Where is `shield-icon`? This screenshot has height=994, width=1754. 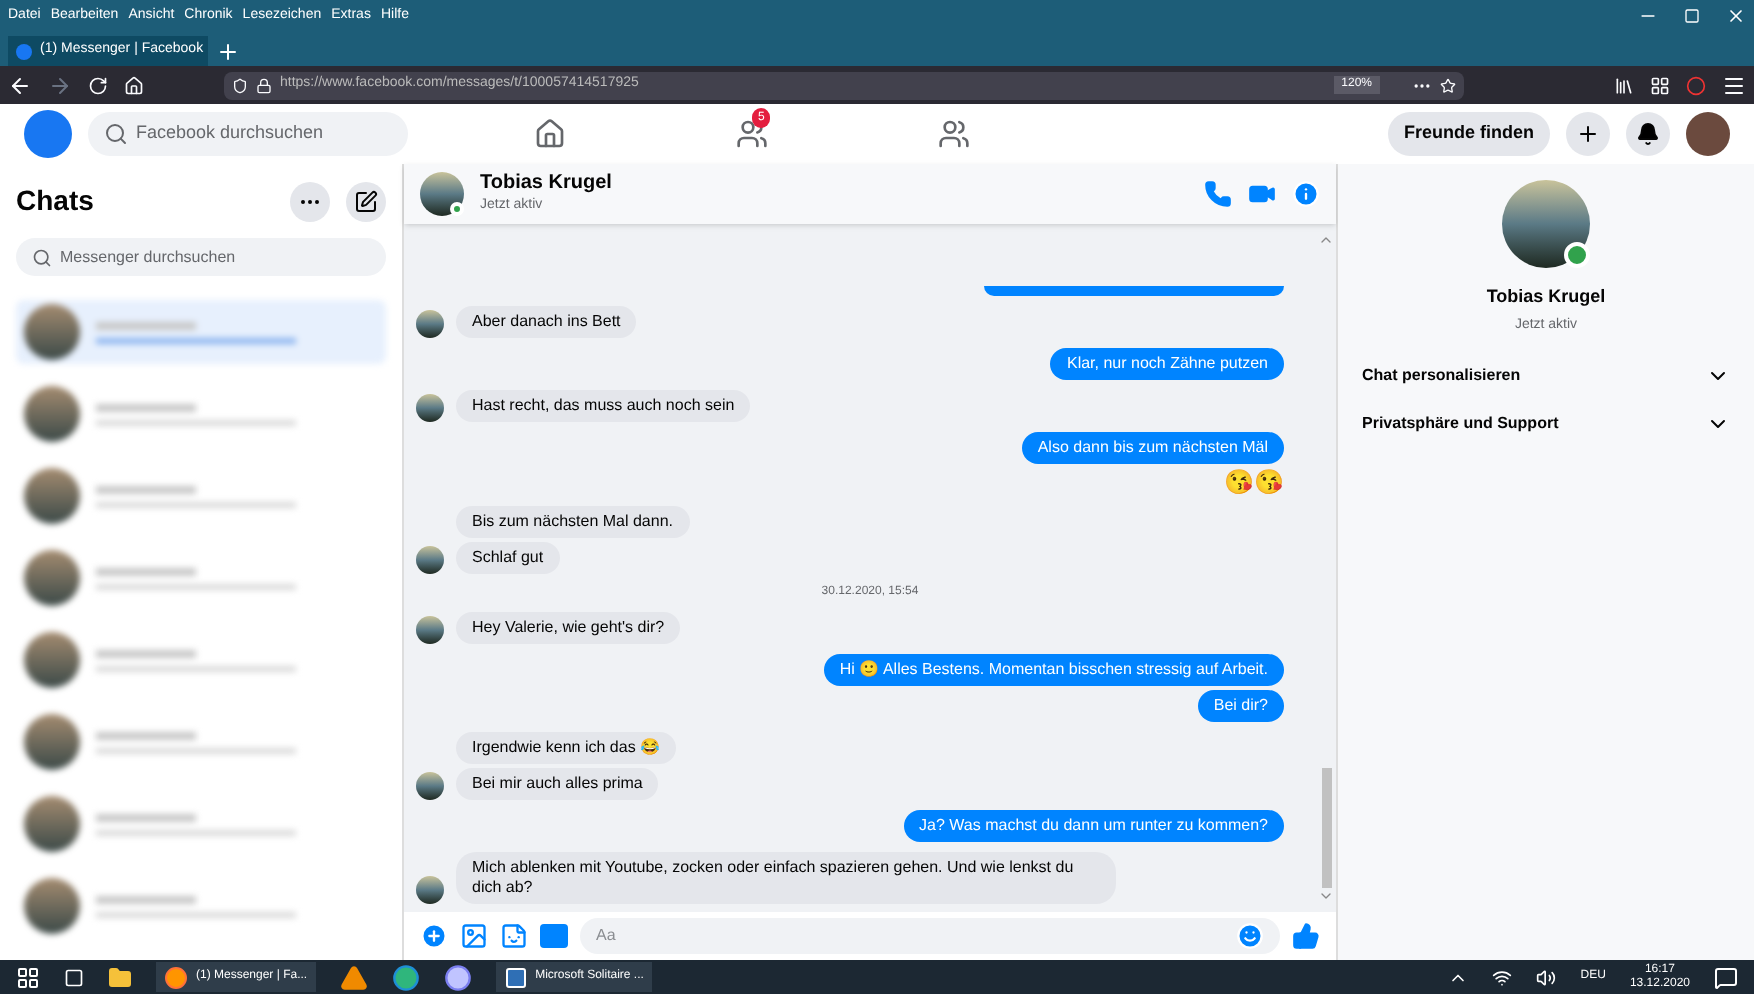
shield-icon is located at coordinates (240, 85).